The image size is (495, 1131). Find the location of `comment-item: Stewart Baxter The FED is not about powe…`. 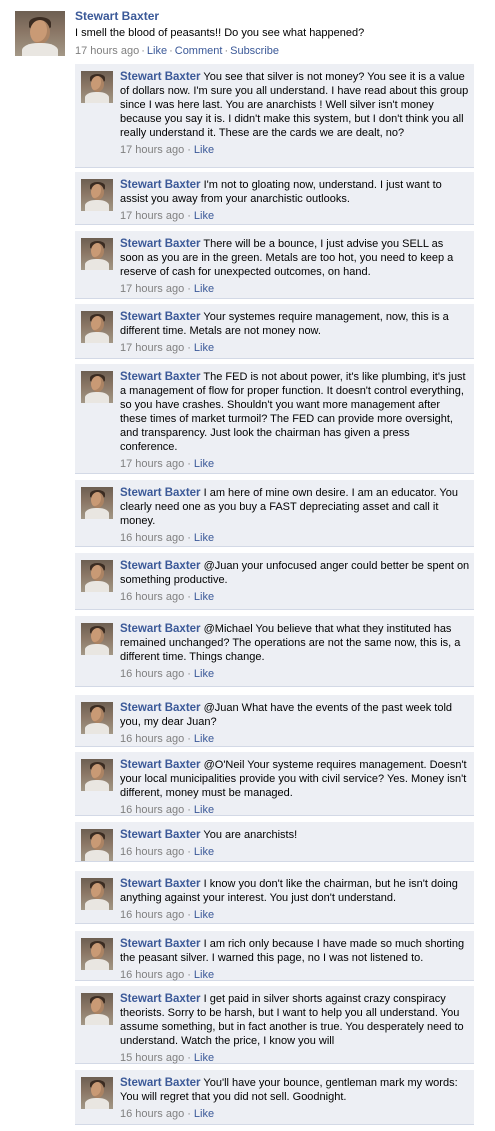

comment-item: Stewart Baxter The FED is not about powe… is located at coordinates (274, 419).